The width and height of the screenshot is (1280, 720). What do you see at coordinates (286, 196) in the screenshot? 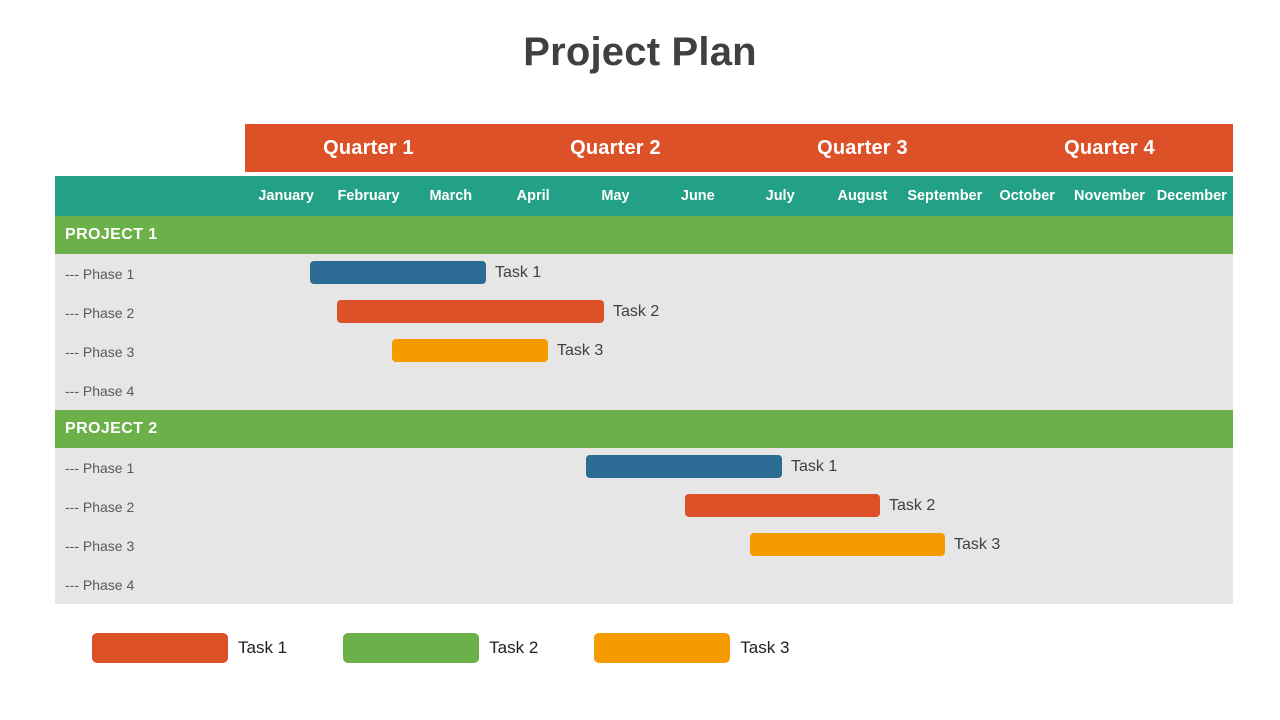
I see `month-header-cell: January` at bounding box center [286, 196].